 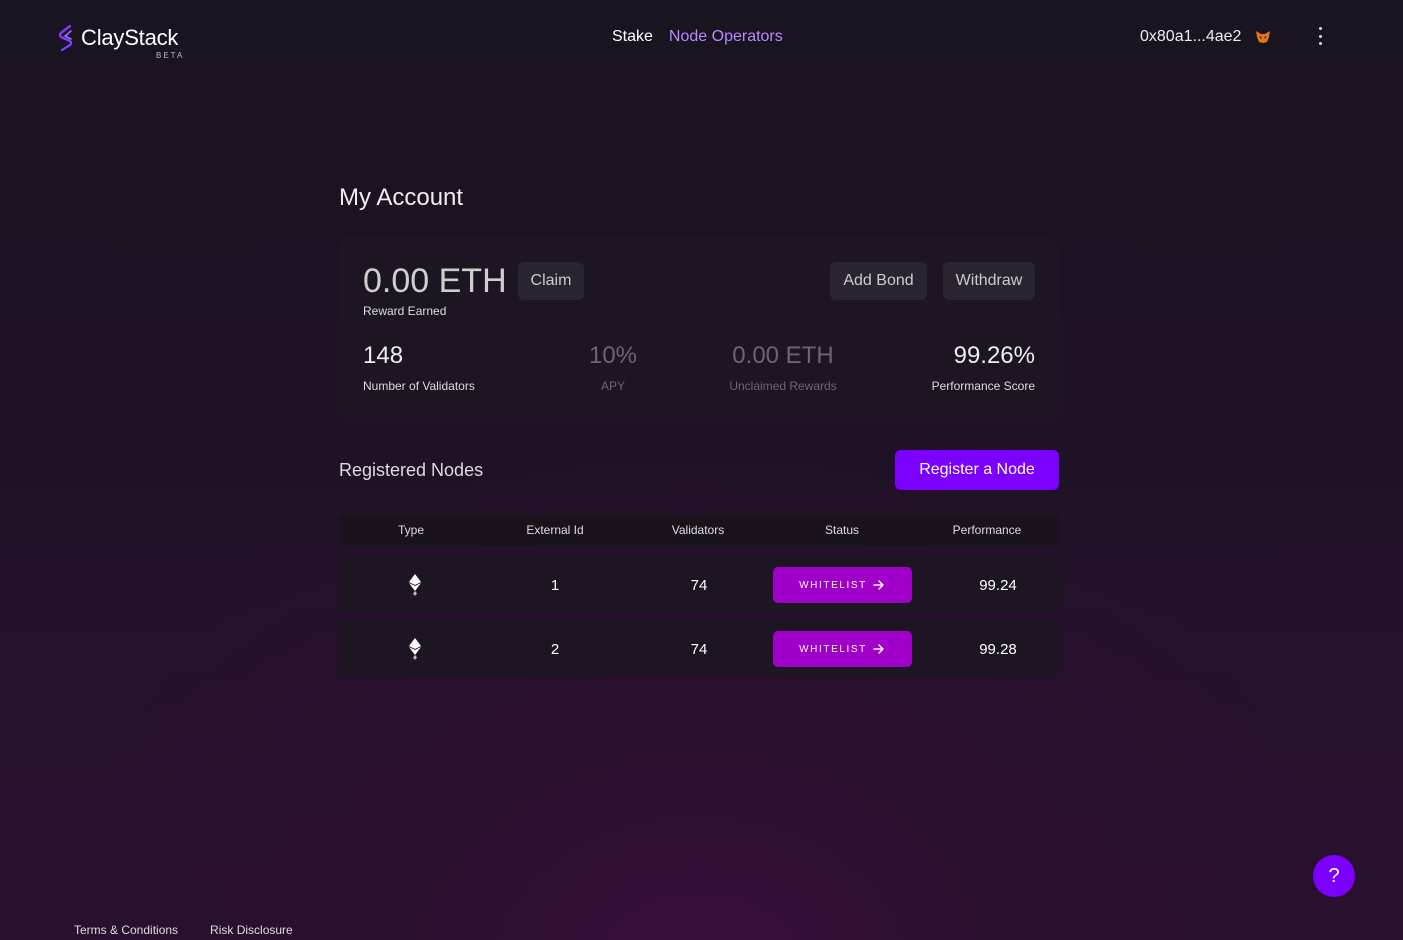 What do you see at coordinates (1263, 37) in the screenshot?
I see `metamask-fox-icon` at bounding box center [1263, 37].